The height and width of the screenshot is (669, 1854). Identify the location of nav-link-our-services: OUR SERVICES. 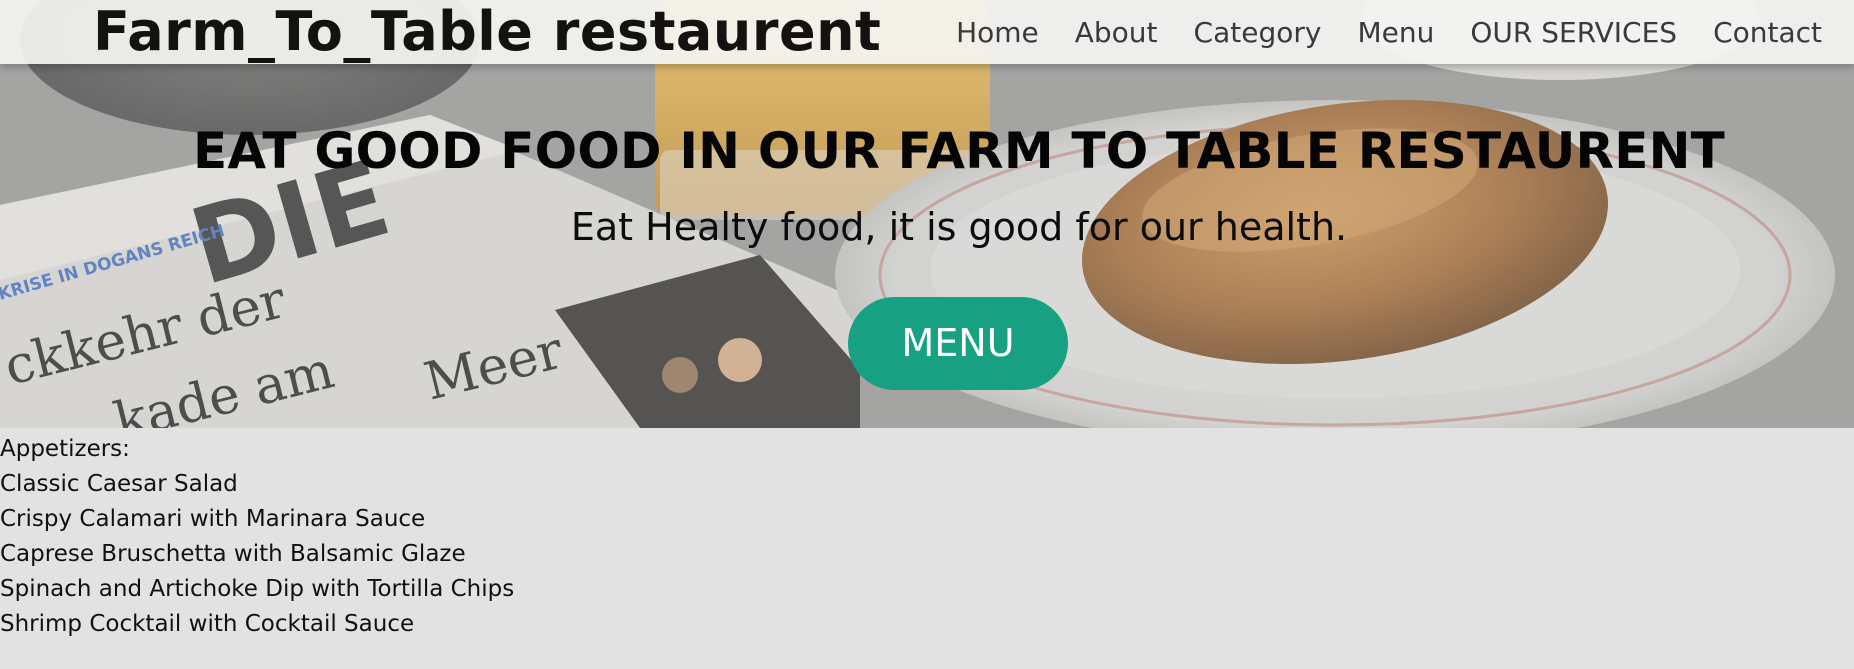
(1573, 32).